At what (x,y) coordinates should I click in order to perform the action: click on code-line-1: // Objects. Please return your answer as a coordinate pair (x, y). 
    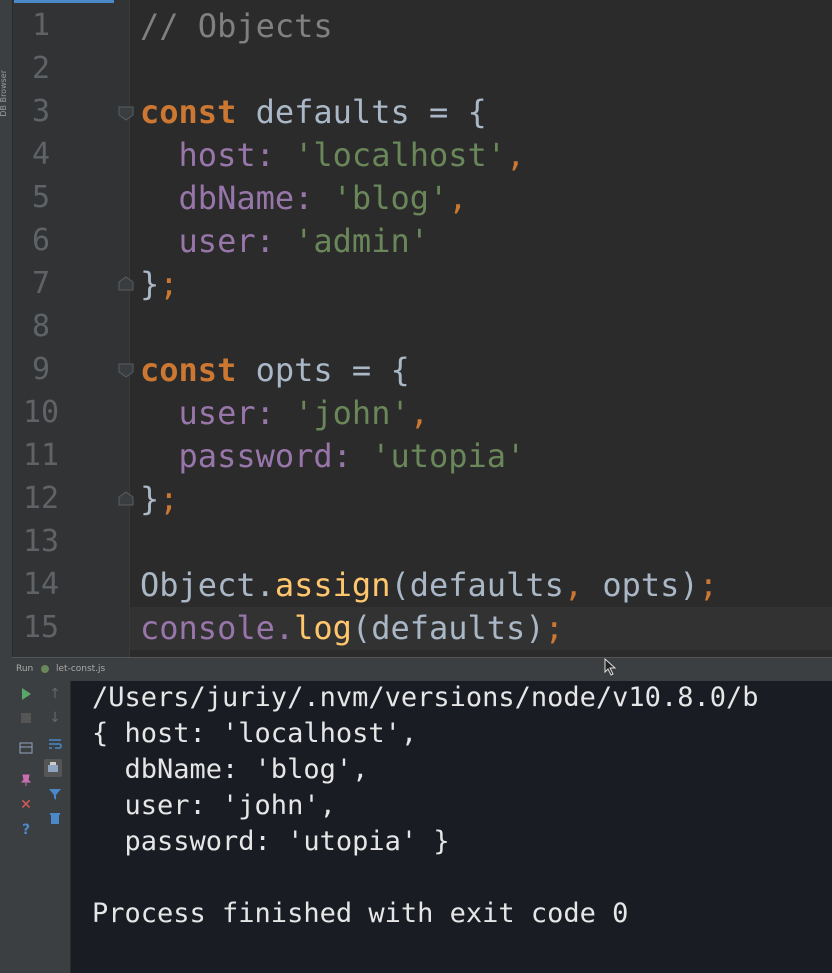
    Looking at the image, I should click on (236, 26).